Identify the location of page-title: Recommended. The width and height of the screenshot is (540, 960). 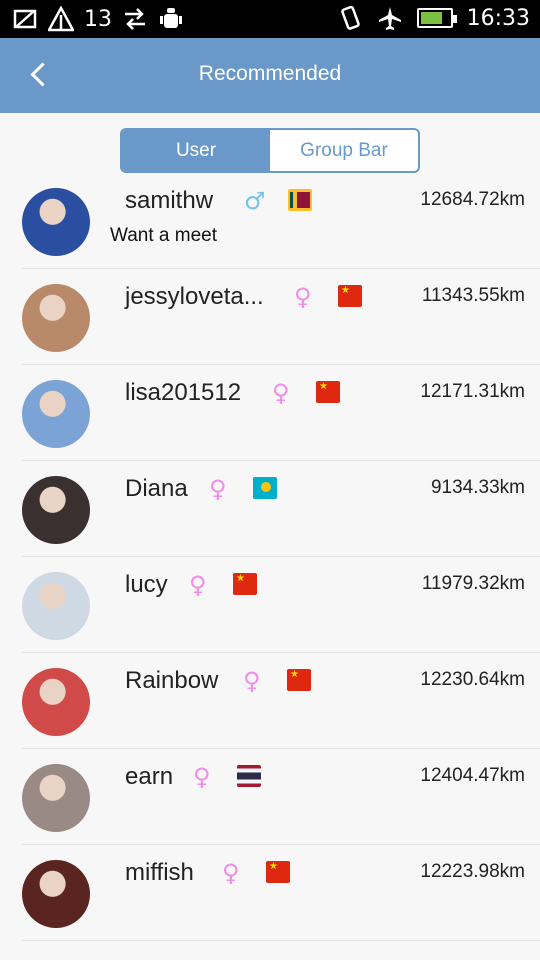
(270, 73).